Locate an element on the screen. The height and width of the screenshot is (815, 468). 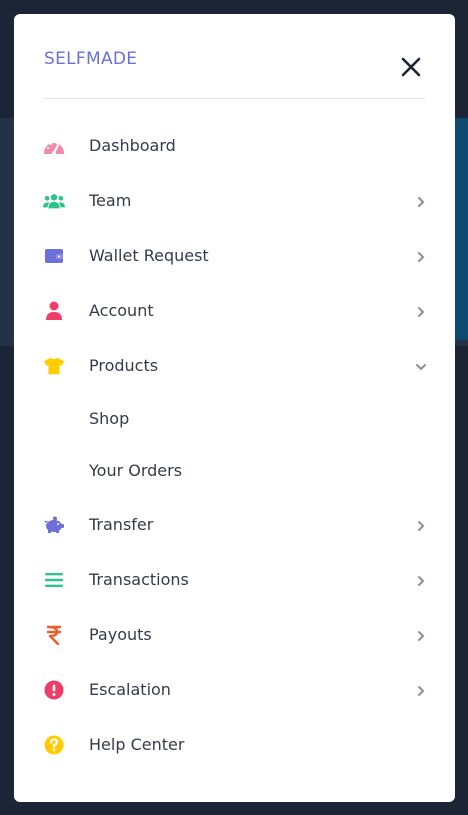
background-accent is located at coordinates (461, 229).